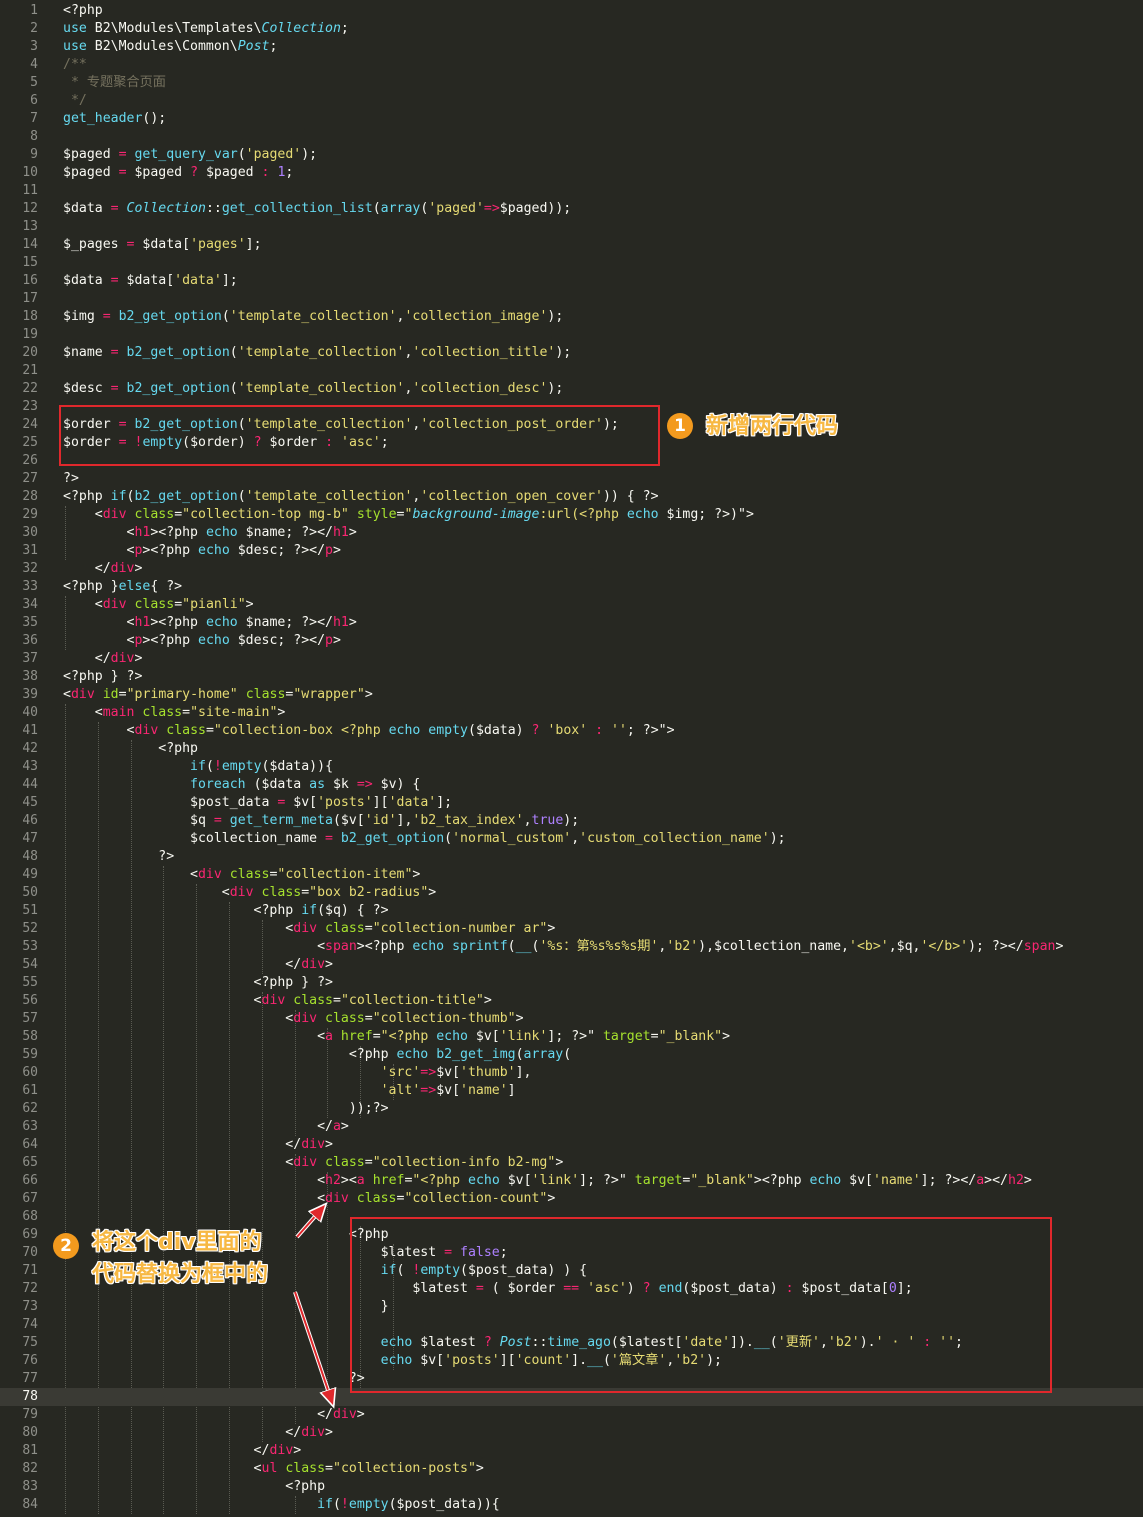 This screenshot has width=1143, height=1517. Describe the element at coordinates (329, 1468) in the screenshot. I see `code-token: =` at that location.